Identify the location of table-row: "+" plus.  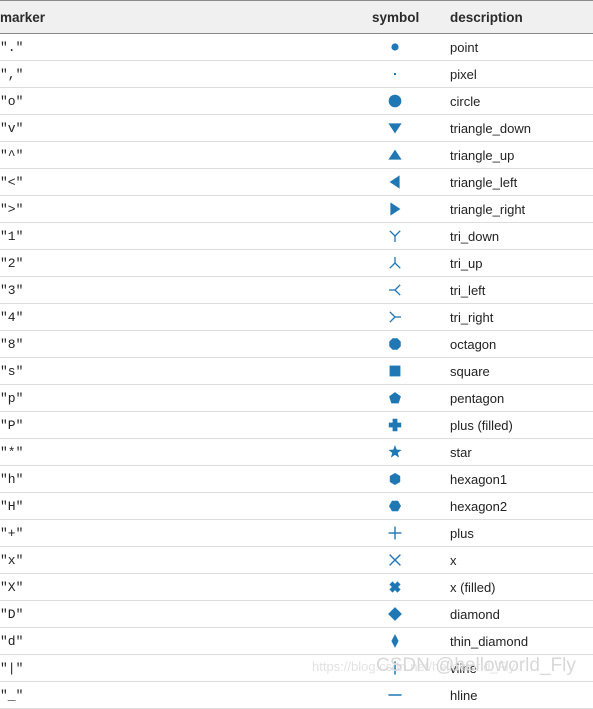
(296, 533).